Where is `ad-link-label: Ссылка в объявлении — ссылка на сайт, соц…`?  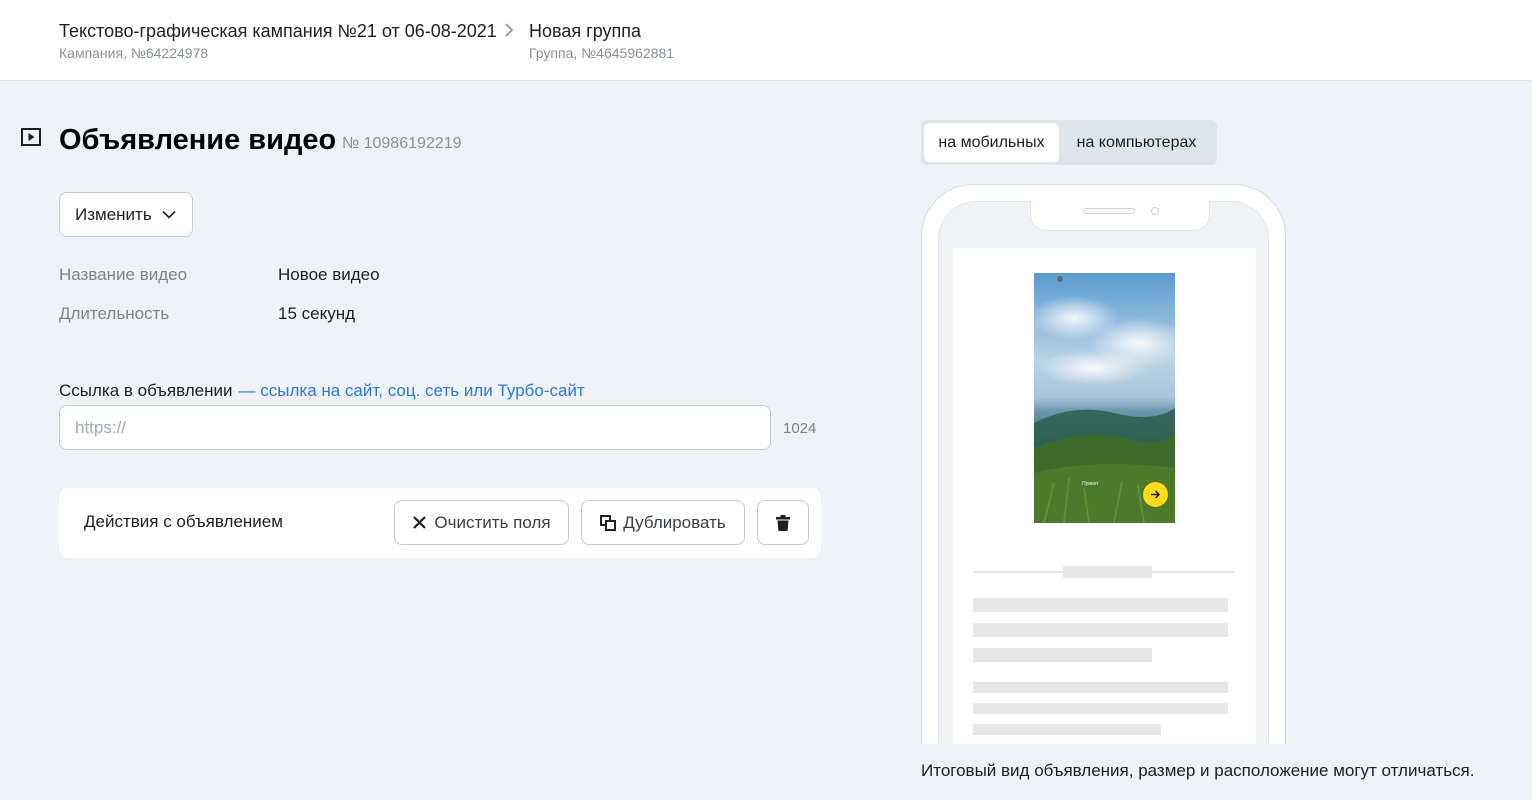 ad-link-label: Ссылка в объявлении — ссылка на сайт, соц… is located at coordinates (322, 391).